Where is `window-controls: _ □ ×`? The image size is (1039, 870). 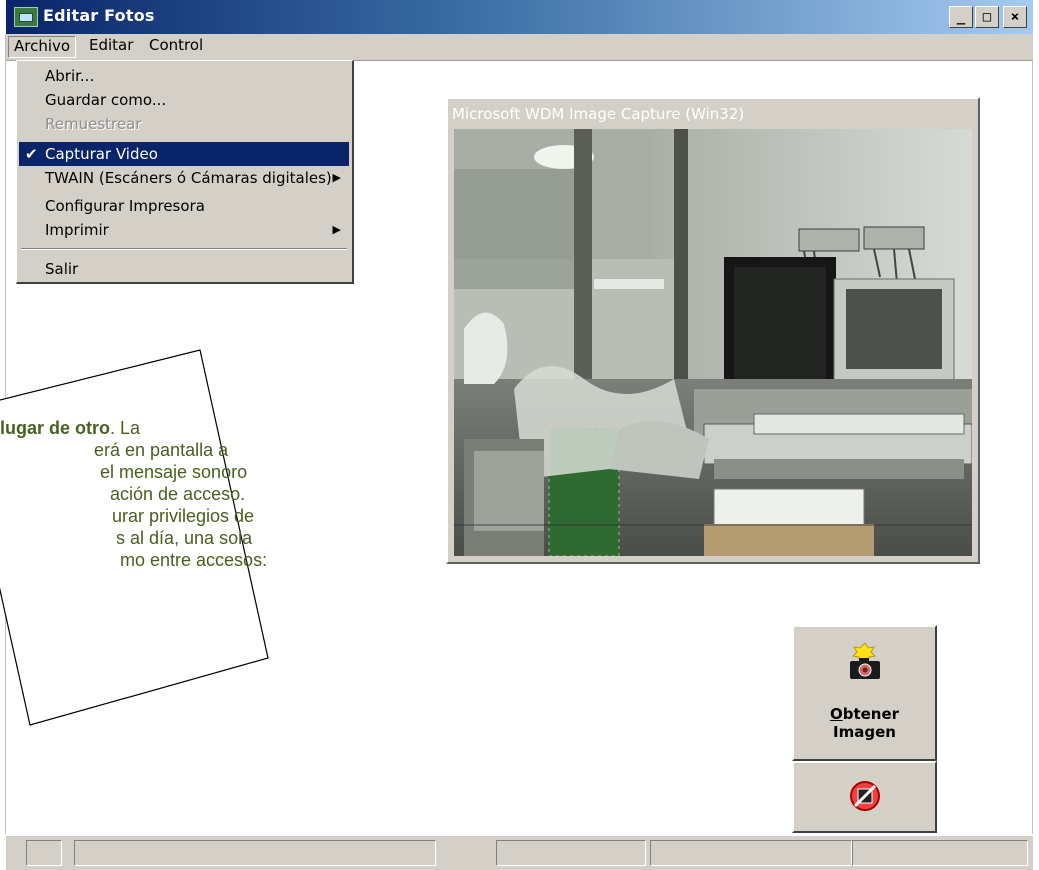 window-controls: _ □ × is located at coordinates (988, 18).